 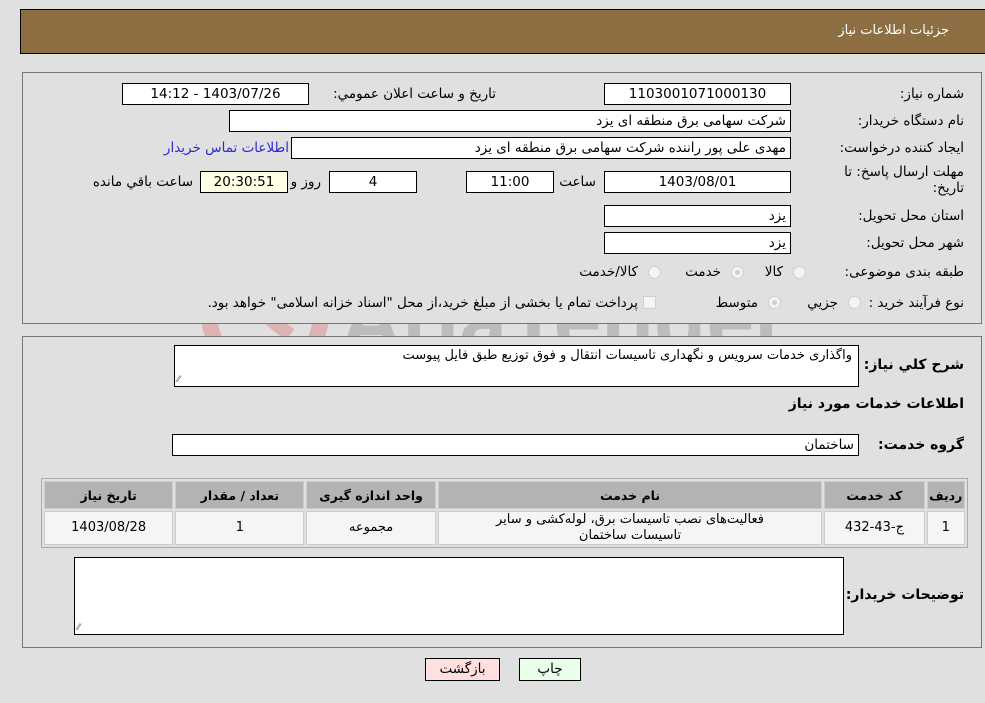 What do you see at coordinates (649, 302) in the screenshot?
I see `treasury-checkbox` at bounding box center [649, 302].